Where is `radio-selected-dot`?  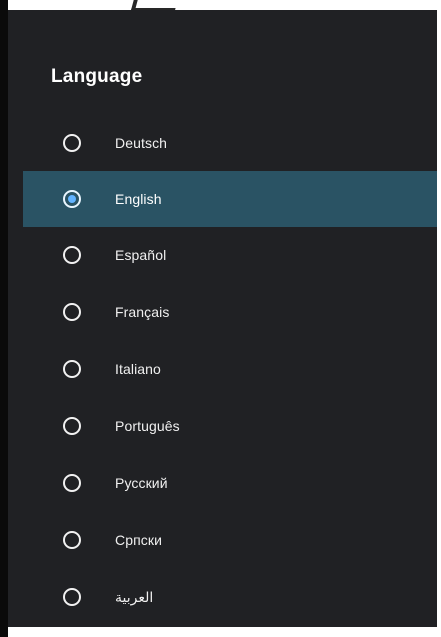
radio-selected-dot is located at coordinates (72, 199).